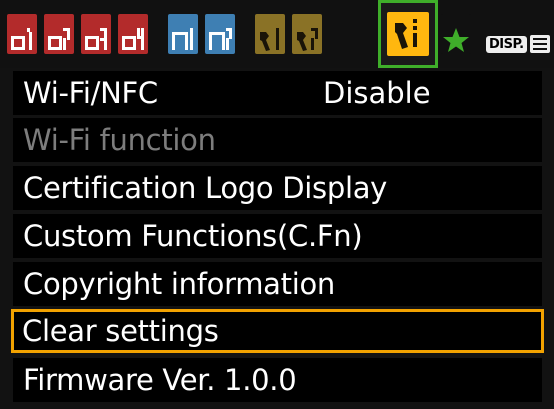 The width and height of the screenshot is (554, 409). I want to click on menu-item-wifi-nfc: Wi-Fi/NFC Disable, so click(277, 93).